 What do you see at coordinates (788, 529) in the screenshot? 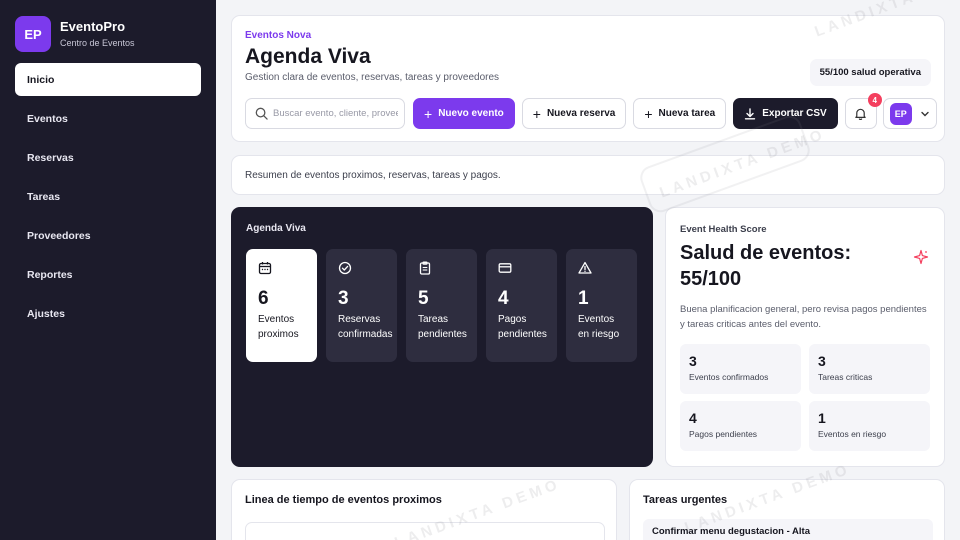
I see `task-item: Confirmar menu degustacion - Alta` at bounding box center [788, 529].